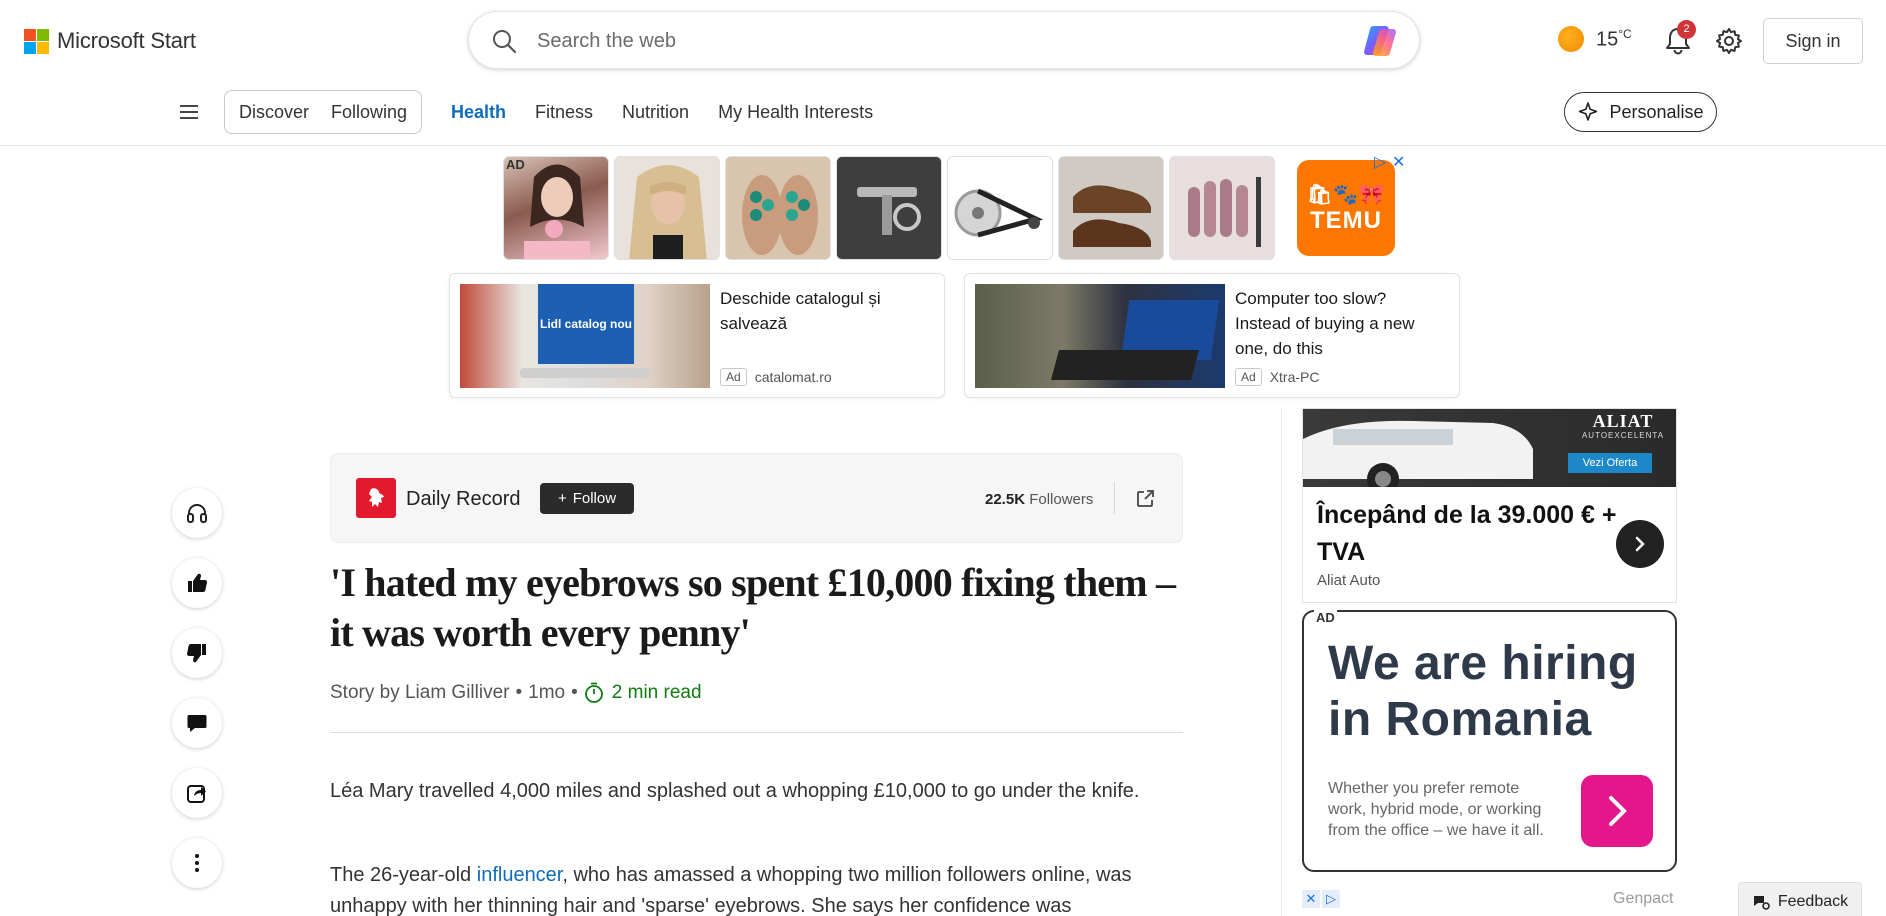 Image resolution: width=1886 pixels, height=916 pixels. What do you see at coordinates (323, 112) in the screenshot?
I see `feed-switcher: Discover Following` at bounding box center [323, 112].